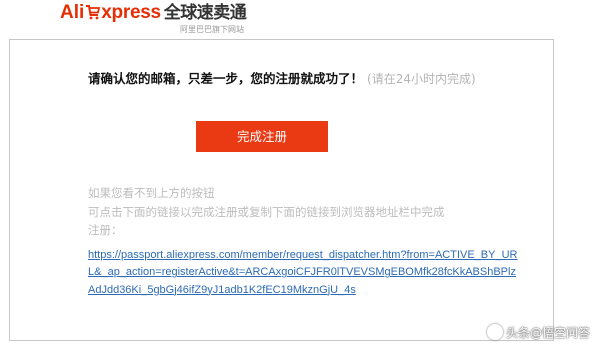 Image resolution: width=600 pixels, height=348 pixels. What do you see at coordinates (212, 29) in the screenshot?
I see `logo-tagline: 阿里巴巴旗下网站` at bounding box center [212, 29].